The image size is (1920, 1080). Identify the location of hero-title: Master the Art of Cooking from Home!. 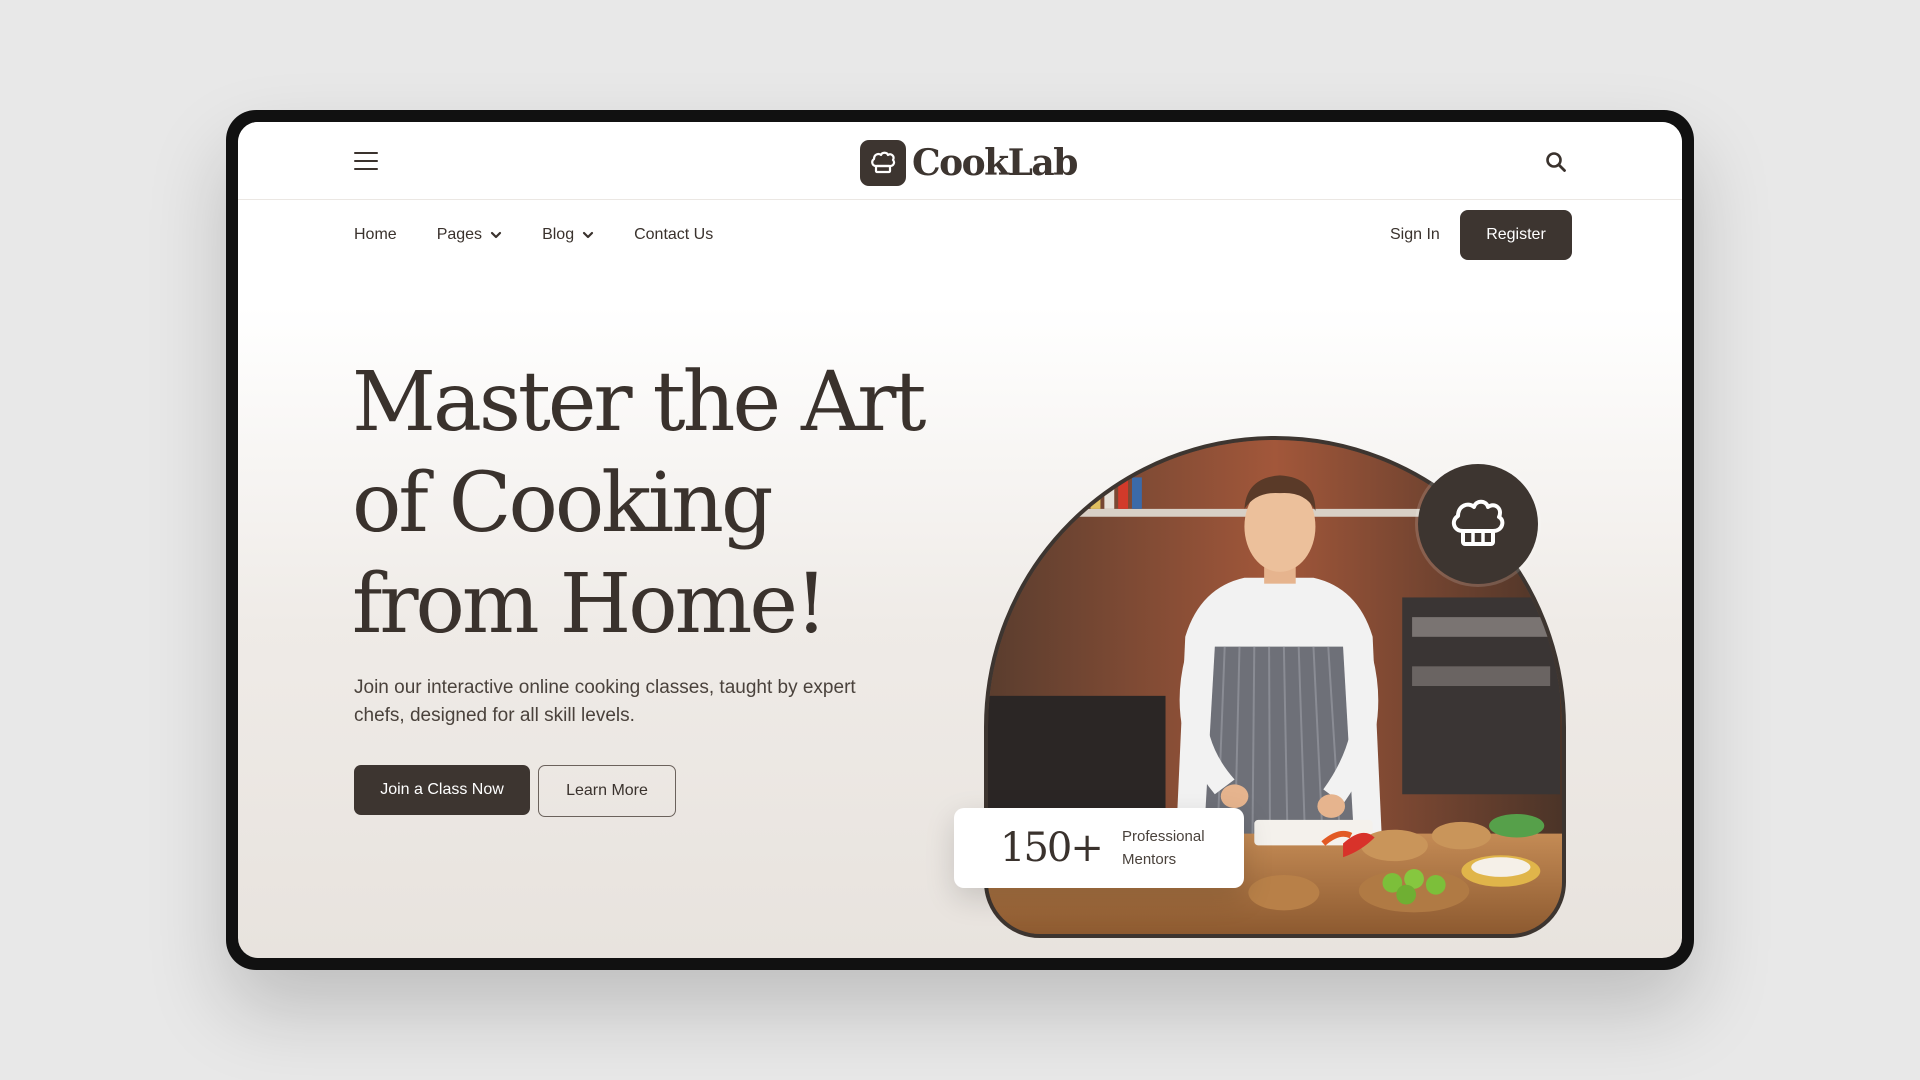
(652, 503).